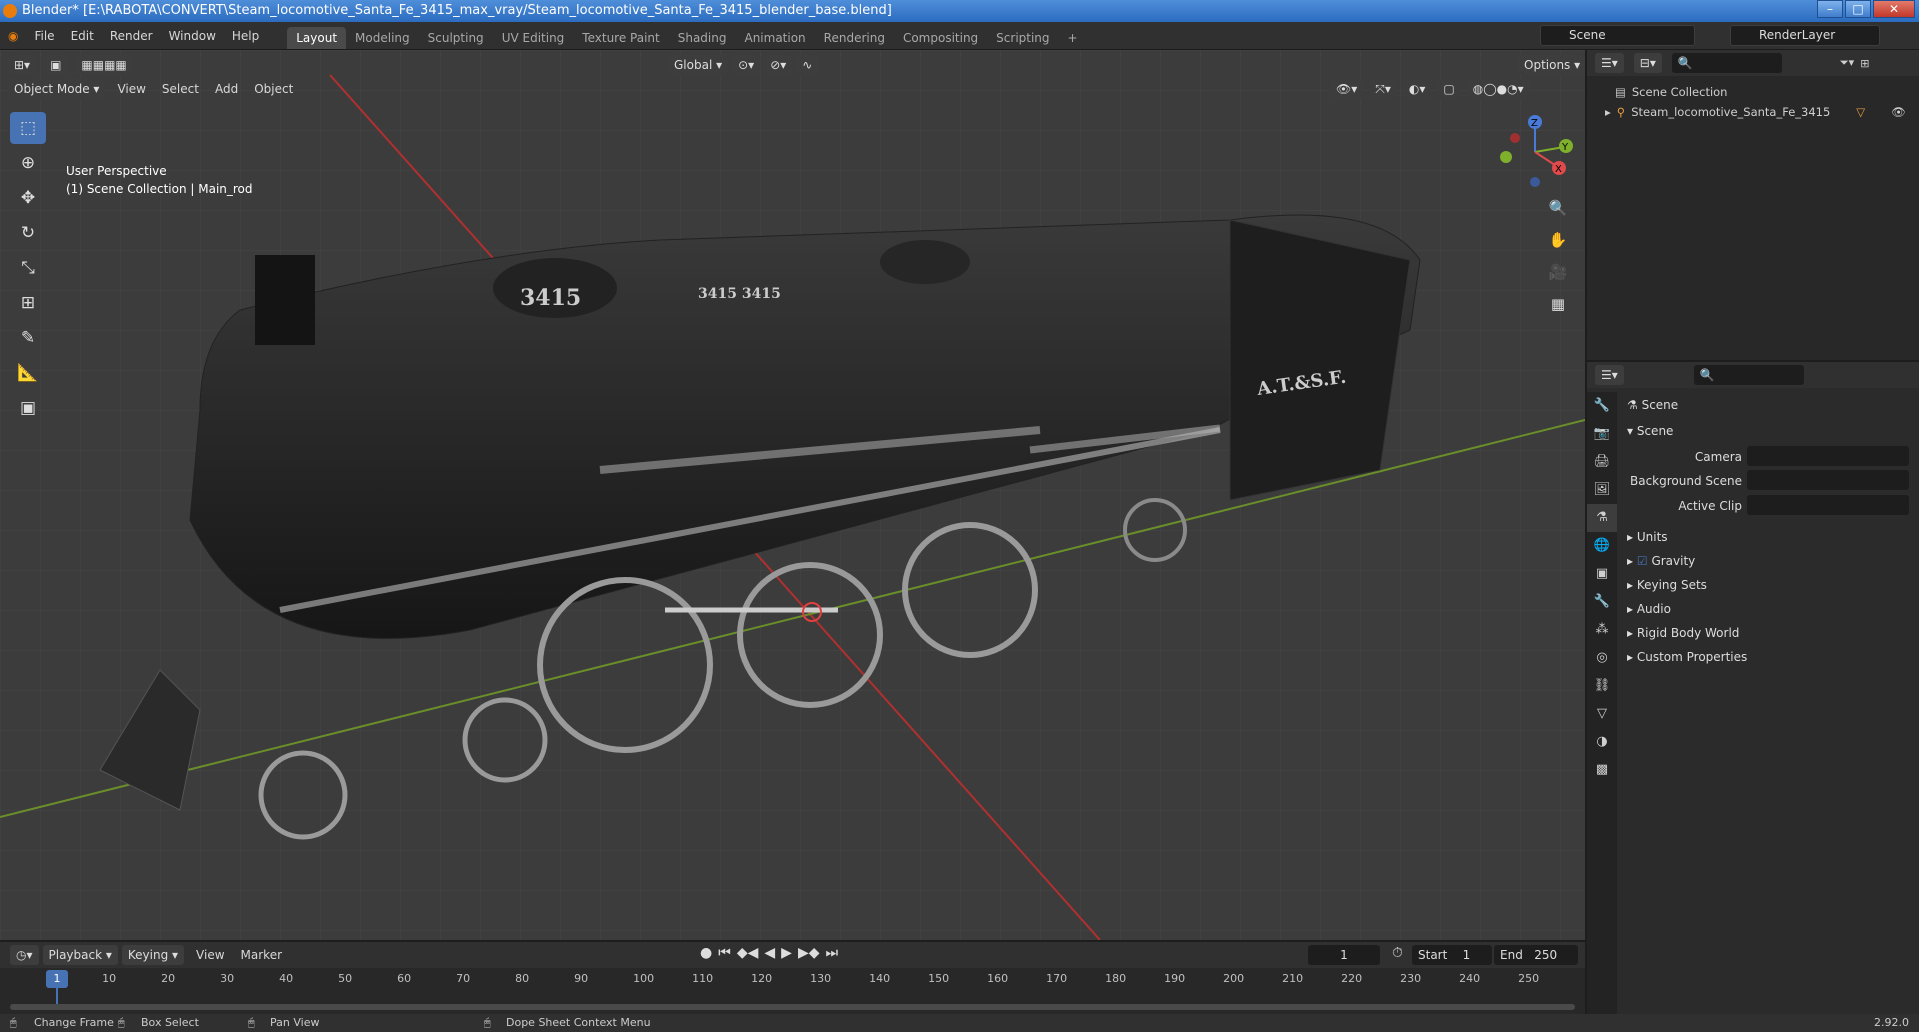  What do you see at coordinates (1558, 240) in the screenshot?
I see `pan-hand-icon: ✋` at bounding box center [1558, 240].